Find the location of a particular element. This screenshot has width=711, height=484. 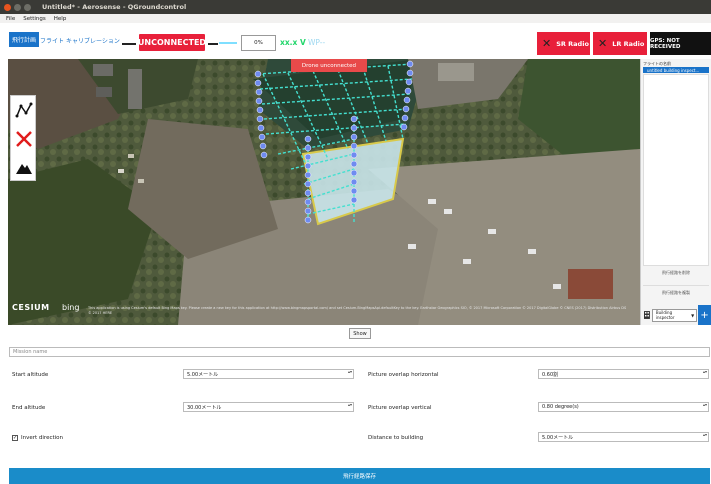

end-altitude-label: End altitude is located at coordinates (29, 408).